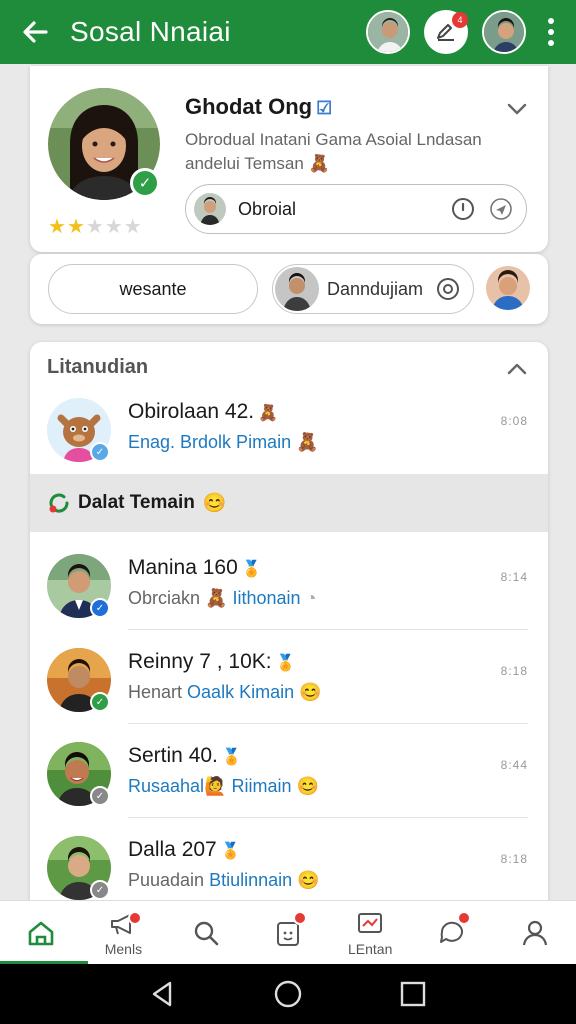 This screenshot has width=576, height=1024. What do you see at coordinates (501, 209) in the screenshot?
I see `send-icon` at bounding box center [501, 209].